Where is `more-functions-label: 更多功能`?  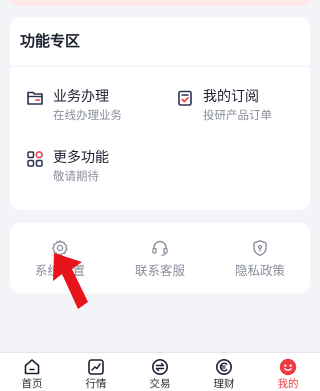 more-functions-label: 更多功能 is located at coordinates (81, 158).